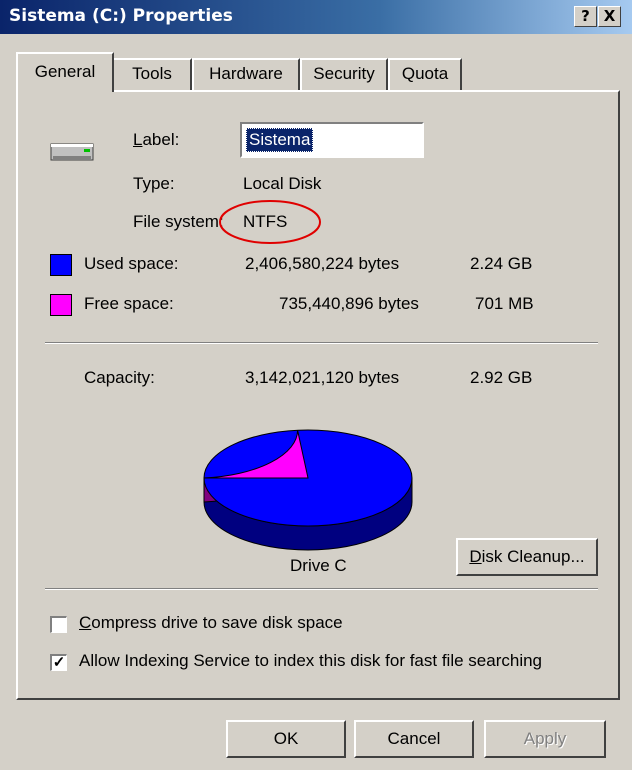 The height and width of the screenshot is (770, 632). Describe the element at coordinates (344, 74) in the screenshot. I see `tab-security: Security` at that location.